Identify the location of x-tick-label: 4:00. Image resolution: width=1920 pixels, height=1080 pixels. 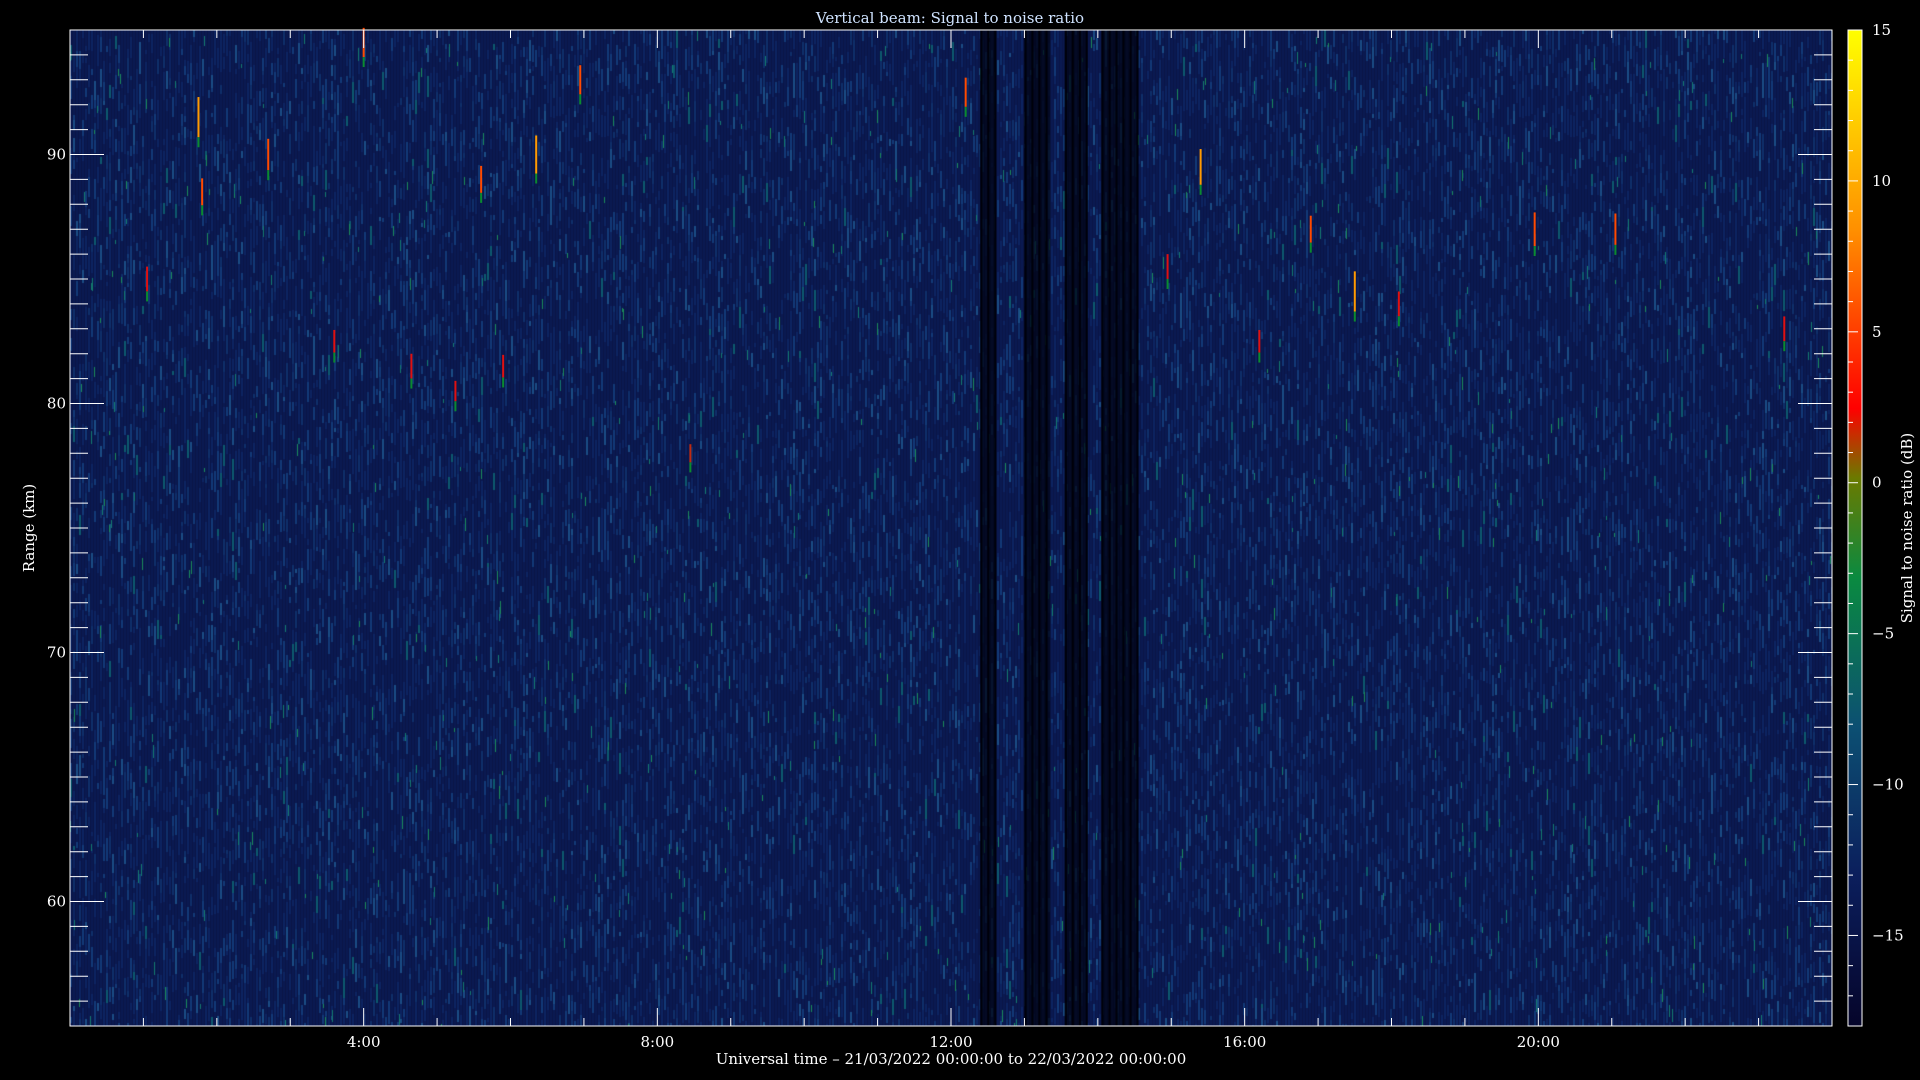
(364, 1042).